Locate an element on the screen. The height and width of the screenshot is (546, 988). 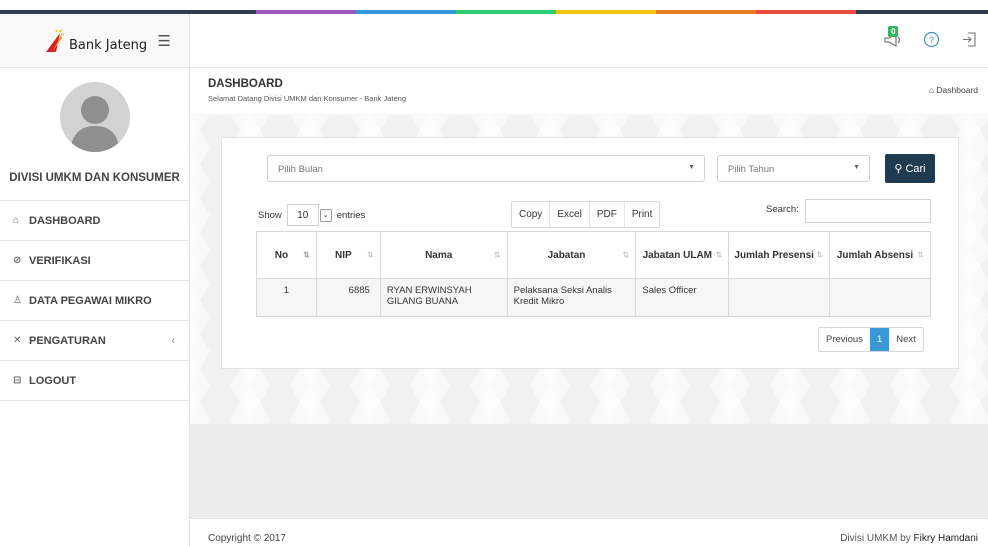
help-button: ? is located at coordinates (931, 41).